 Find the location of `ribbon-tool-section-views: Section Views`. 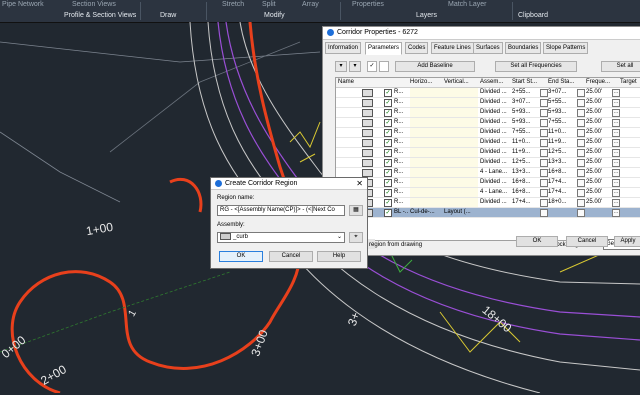

ribbon-tool-section-views: Section Views is located at coordinates (94, 4).